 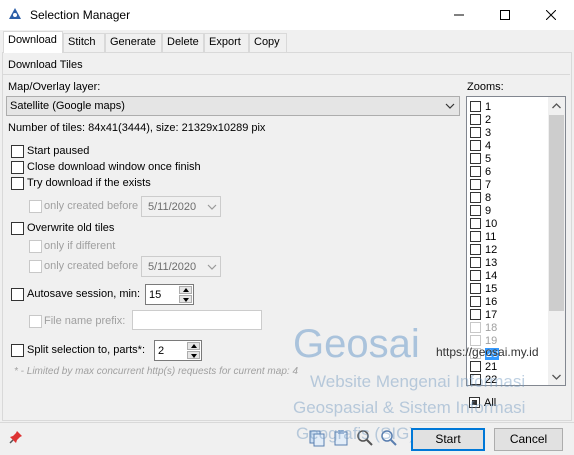 I want to click on layer-select-value: Satellite (Google maps), so click(x=67, y=106).